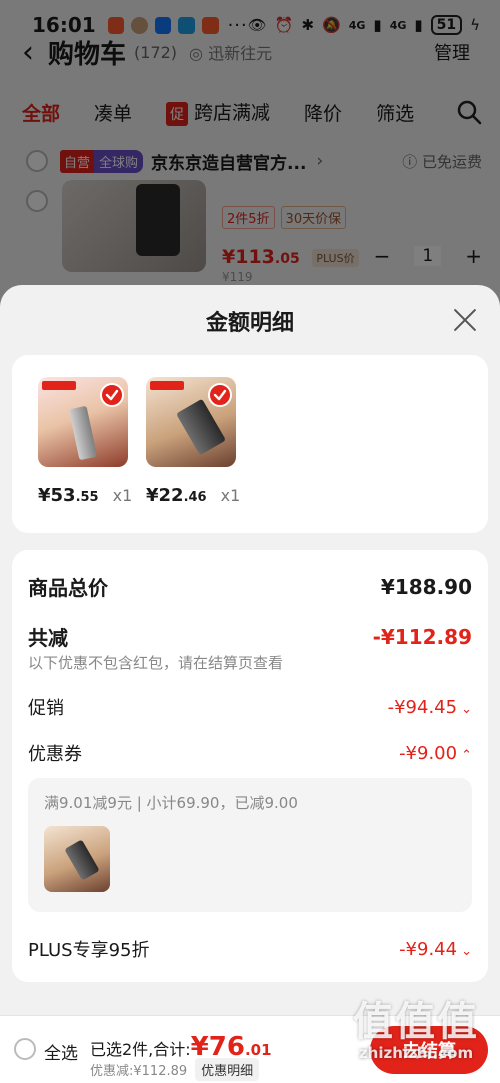 The image size is (500, 1083). What do you see at coordinates (250, 949) in the screenshot?
I see `plus-discount-row: PLUS专享95折 -¥9.44 ⌄` at bounding box center [250, 949].